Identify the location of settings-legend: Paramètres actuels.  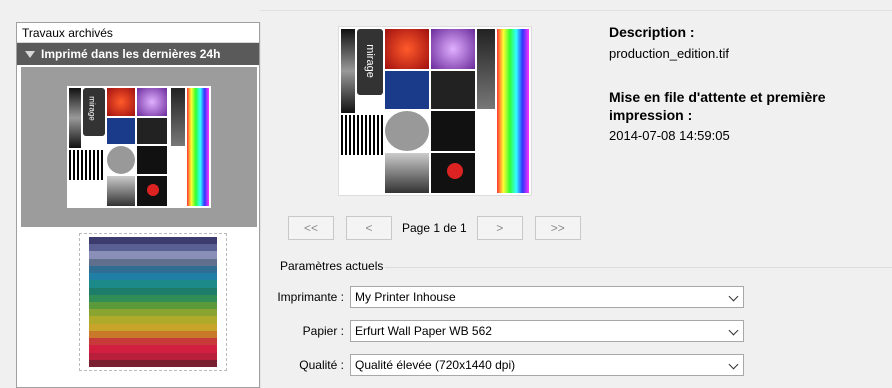
(332, 266).